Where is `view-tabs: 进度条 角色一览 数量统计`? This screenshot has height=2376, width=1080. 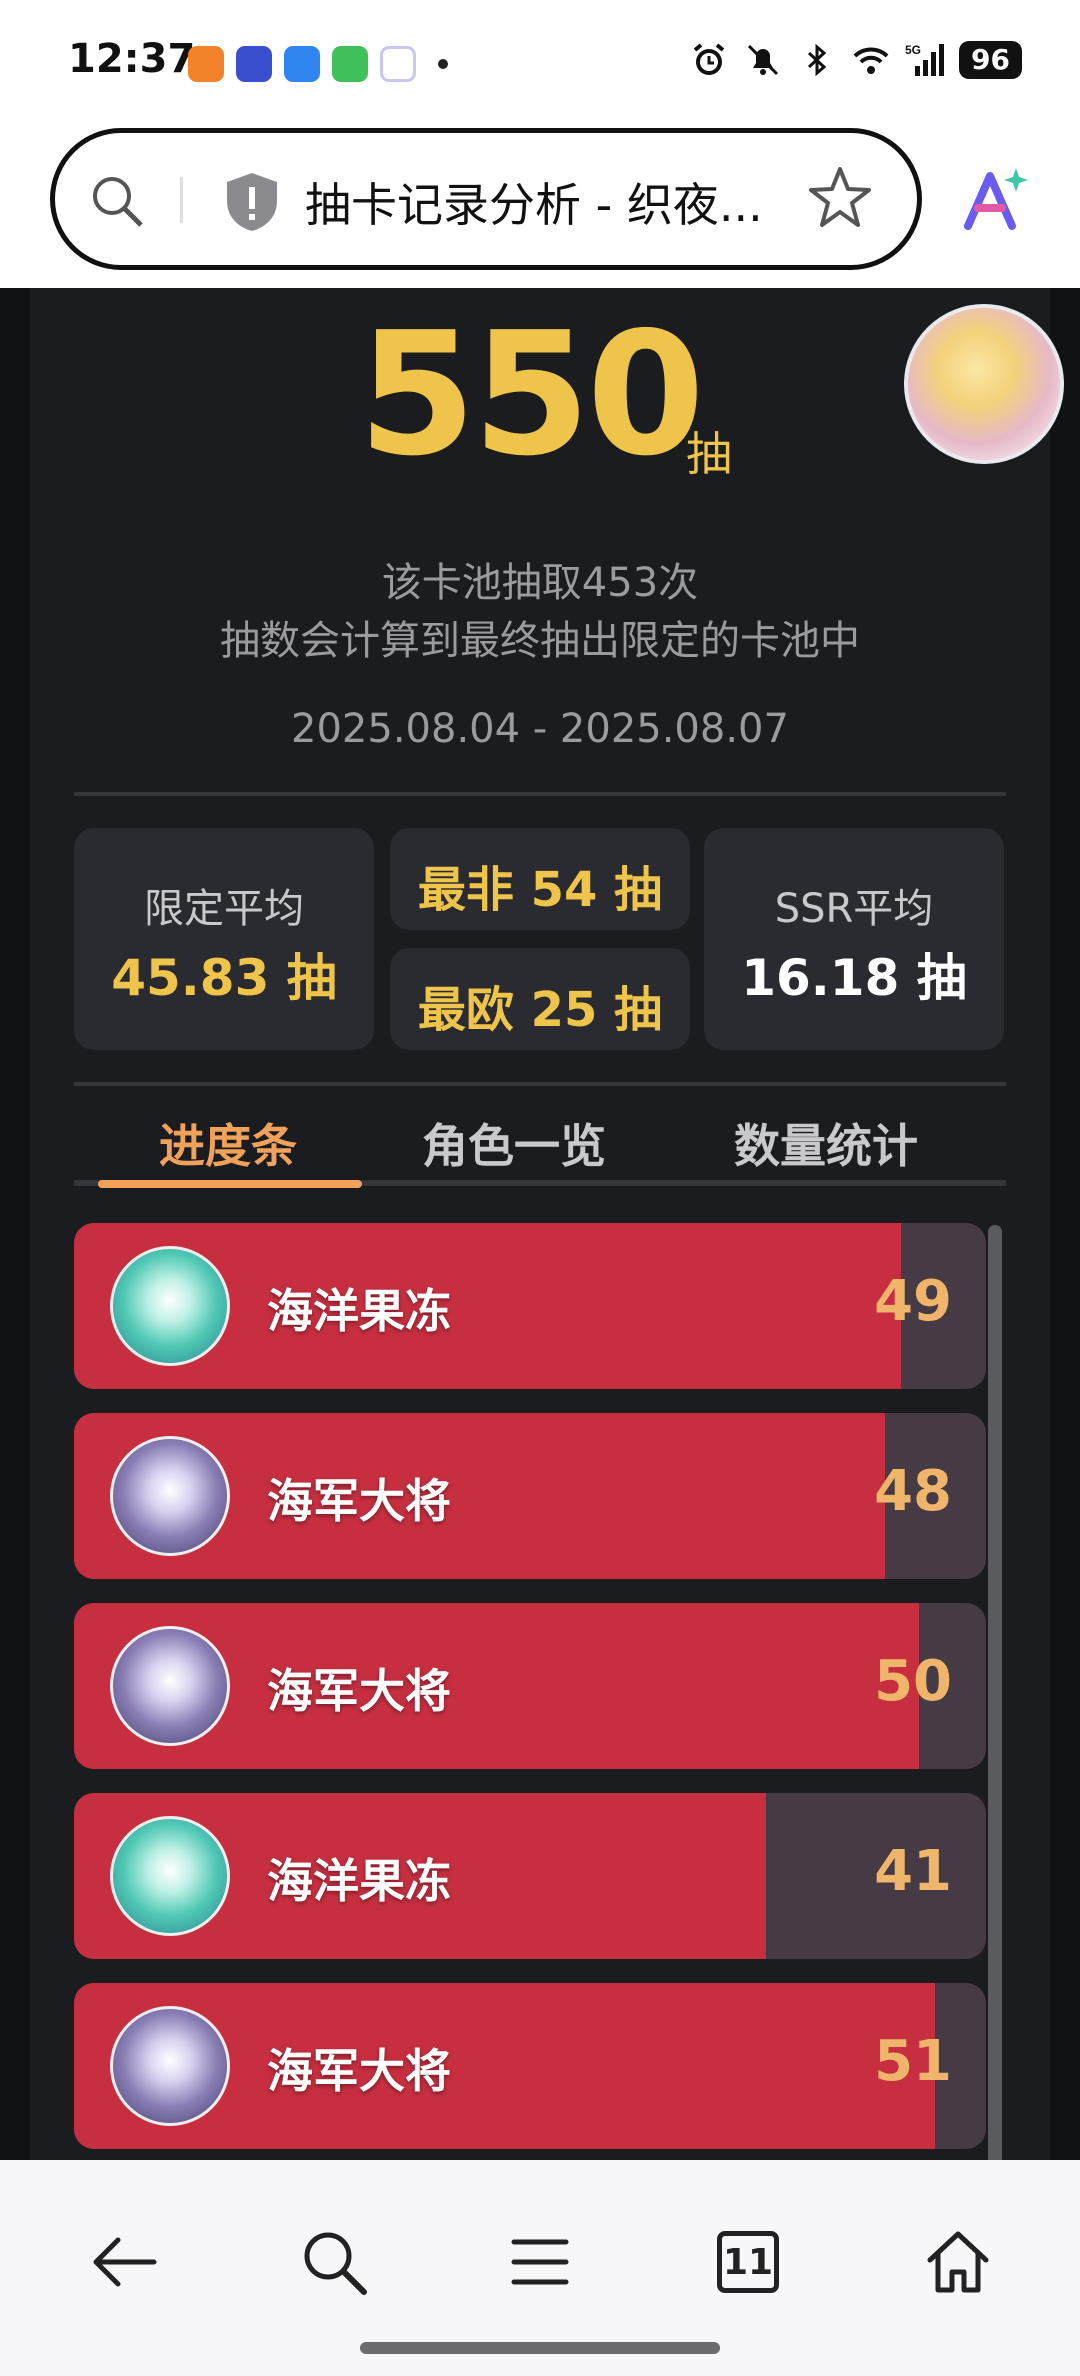
view-tabs: 进度条 角色一览 数量统计 is located at coordinates (540, 1143).